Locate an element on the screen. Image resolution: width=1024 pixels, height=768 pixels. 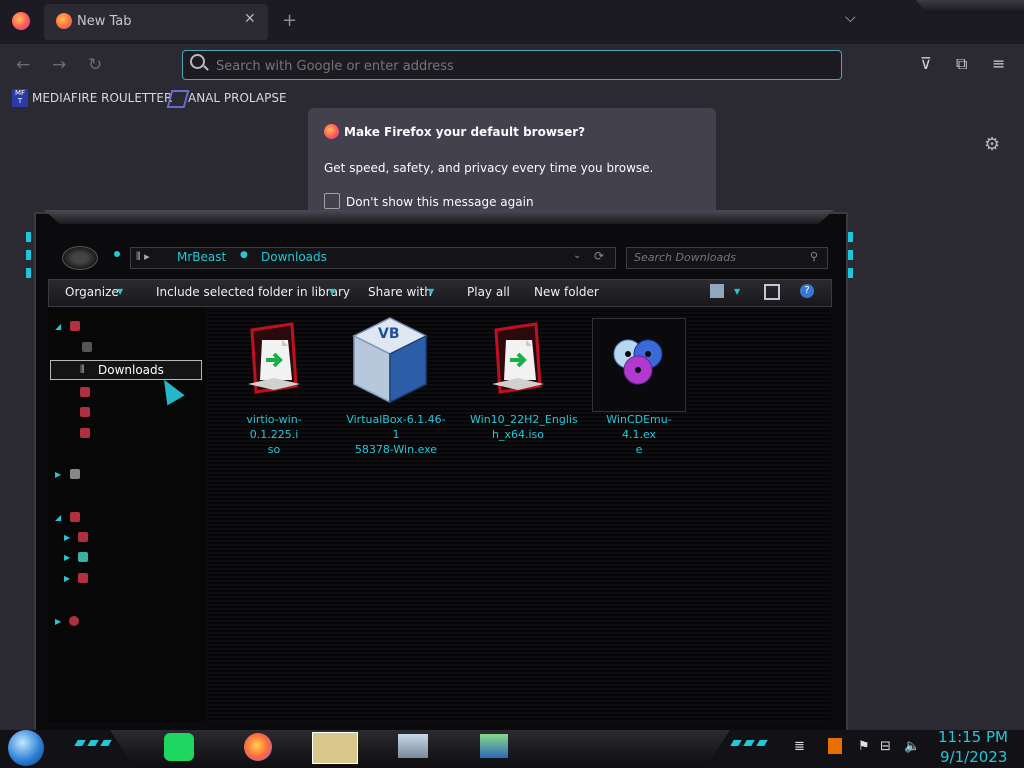
explorer-icon is located at coordinates (335, 748).